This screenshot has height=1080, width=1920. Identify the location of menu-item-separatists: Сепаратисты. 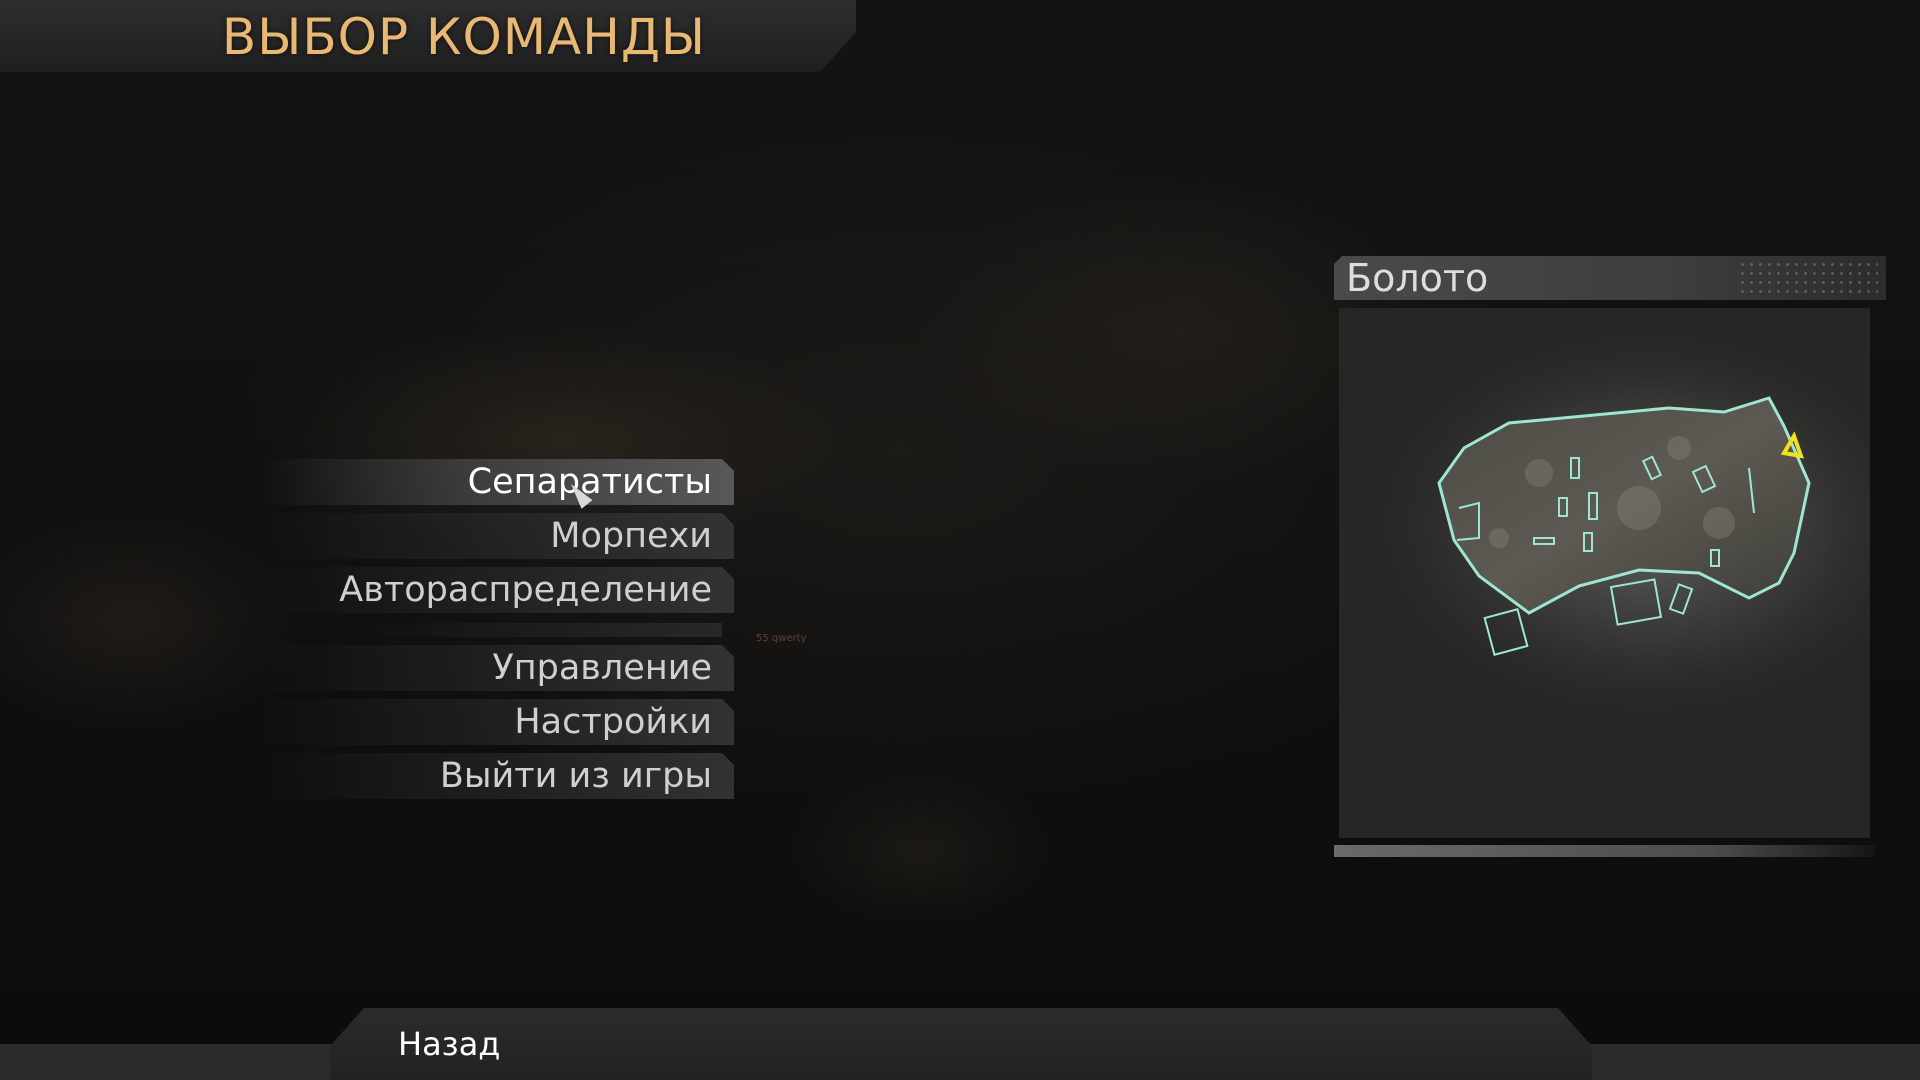
(498, 482).